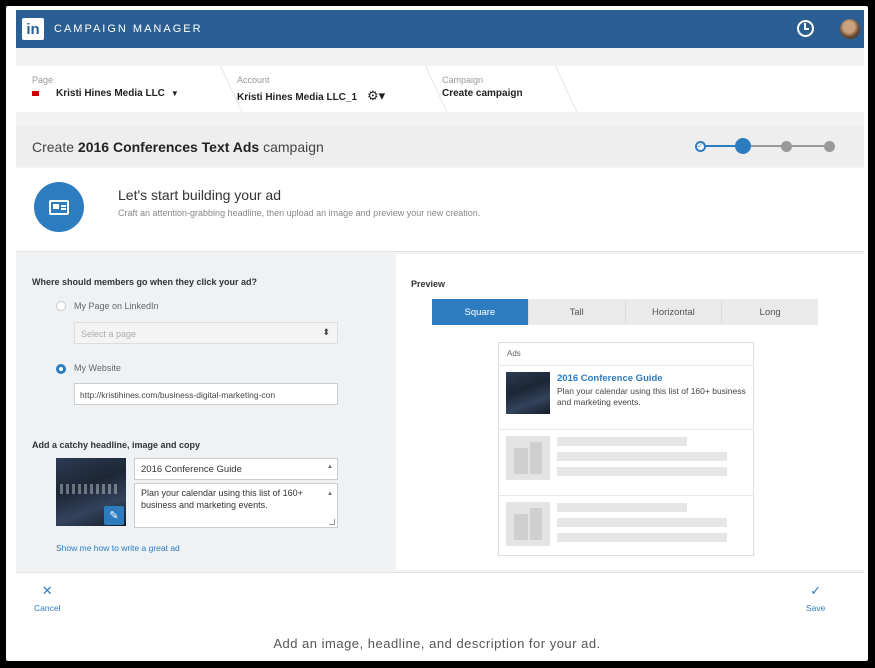 Image resolution: width=875 pixels, height=668 pixels. What do you see at coordinates (514, 353) in the screenshot?
I see `ads-label: Ads` at bounding box center [514, 353].